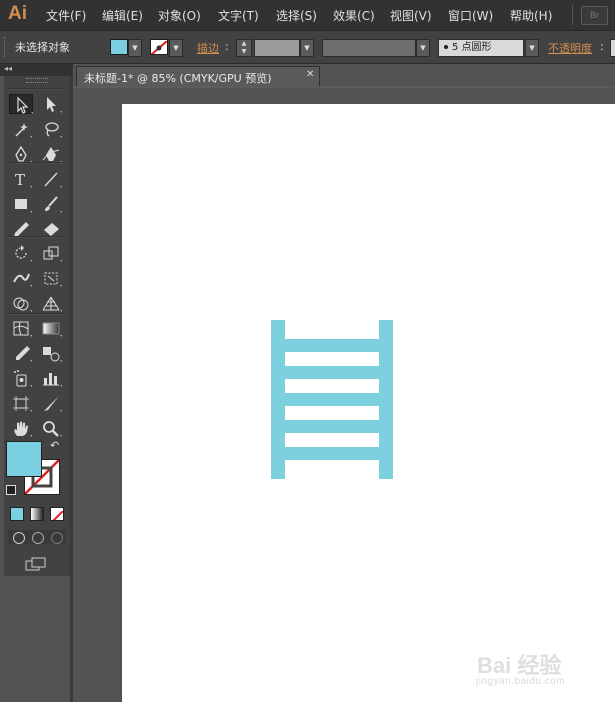 Image resolution: width=615 pixels, height=702 pixels. What do you see at coordinates (470, 15) in the screenshot?
I see `menu-window: 窗口(W)` at bounding box center [470, 15].